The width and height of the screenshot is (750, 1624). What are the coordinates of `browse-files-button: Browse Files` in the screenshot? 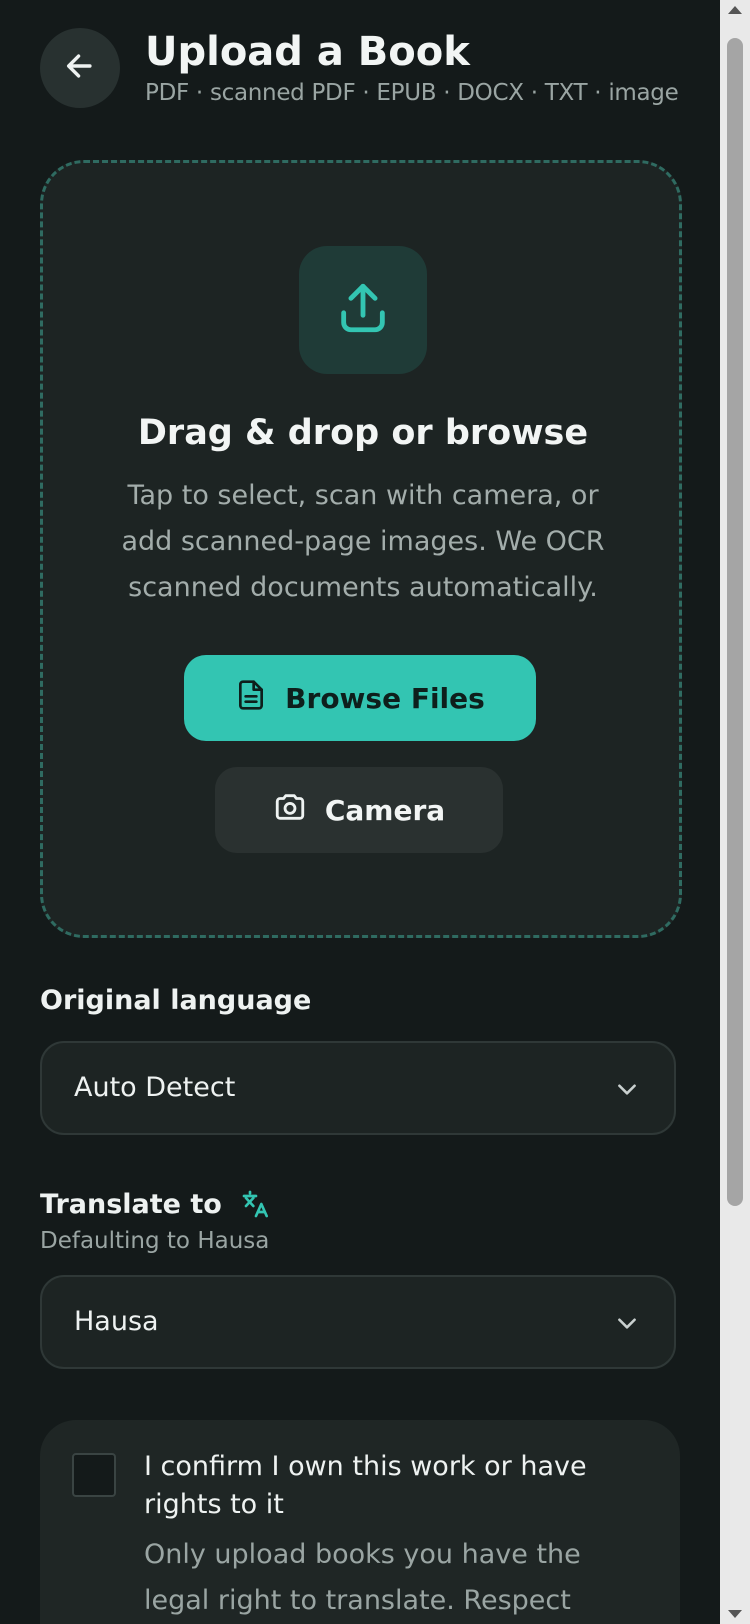 It's located at (360, 698).